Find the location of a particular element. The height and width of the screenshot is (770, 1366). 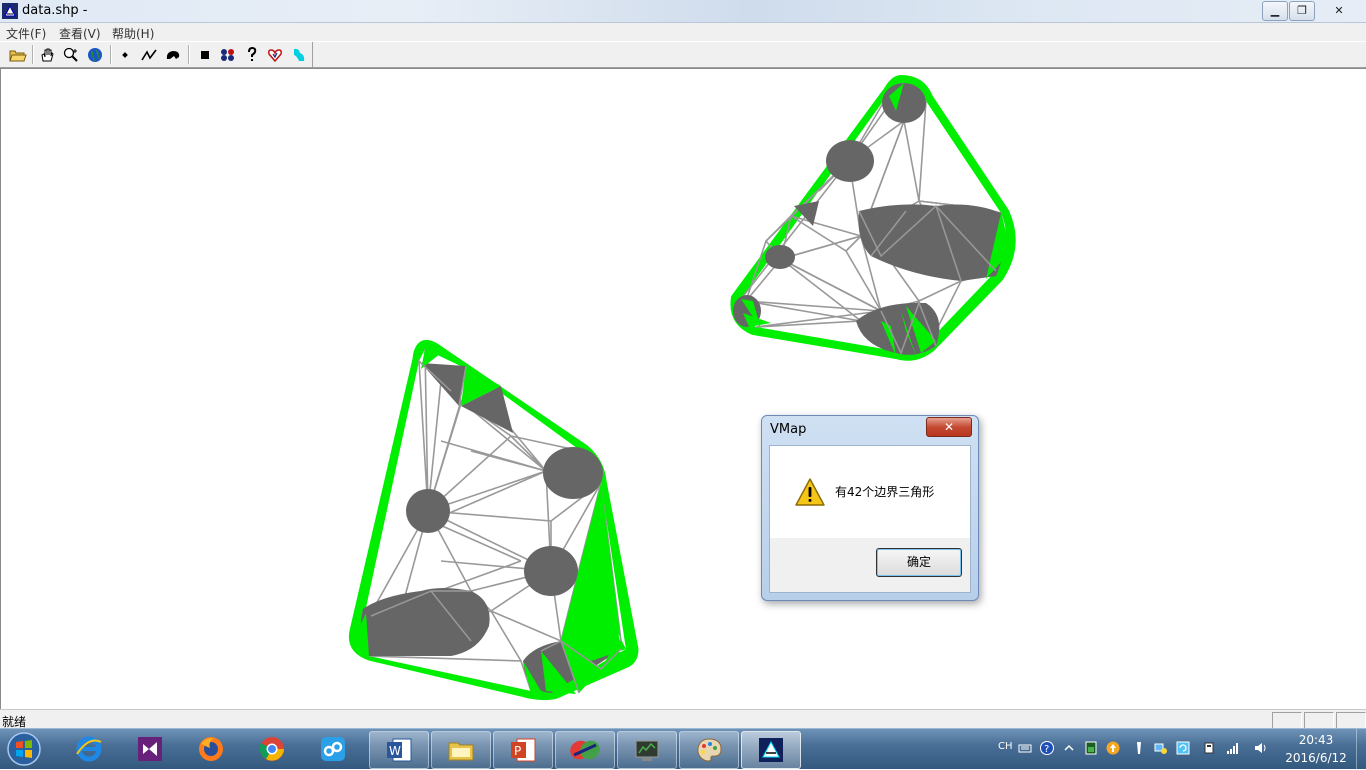

app-icon is located at coordinates (10, 11).